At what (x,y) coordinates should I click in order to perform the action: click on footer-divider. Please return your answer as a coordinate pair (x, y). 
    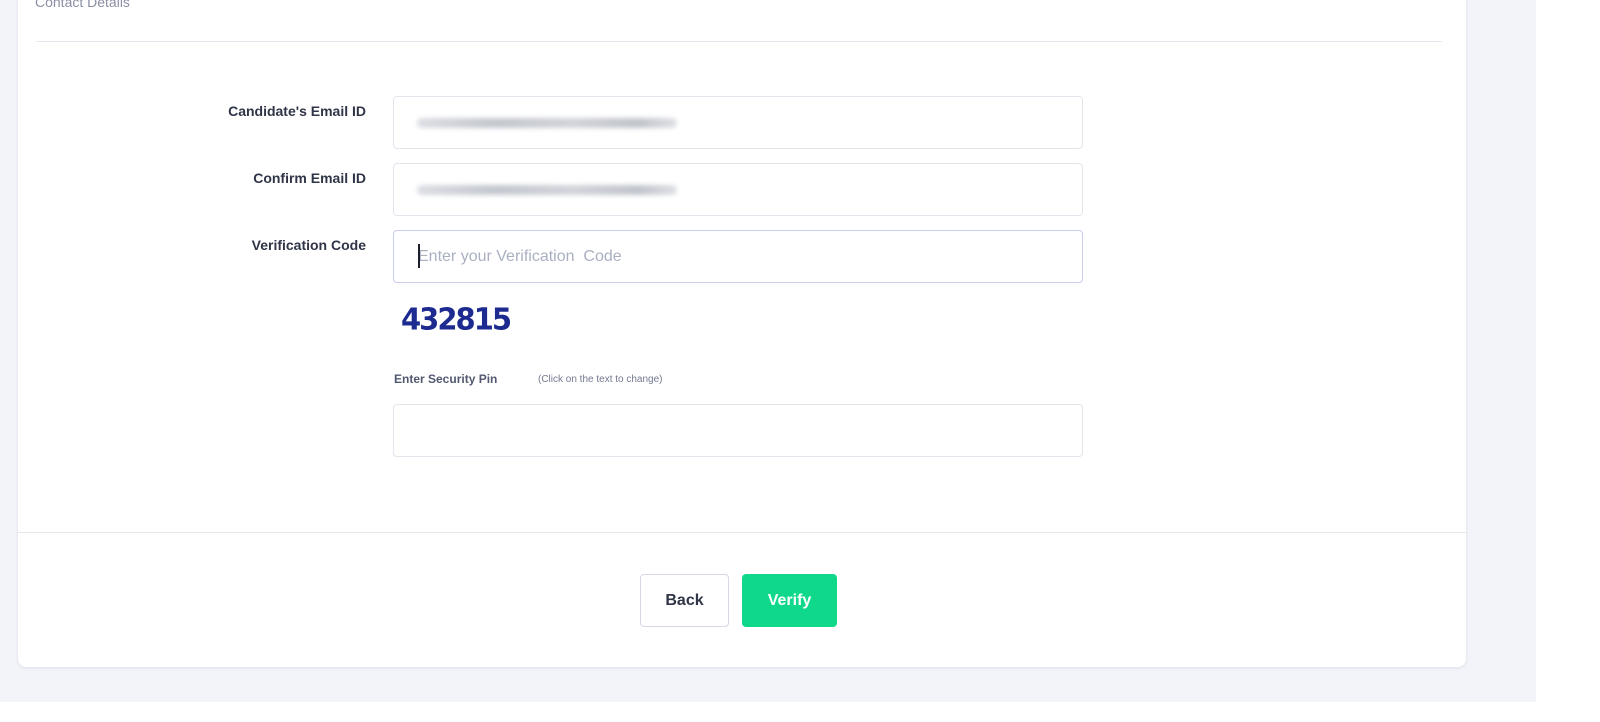
    Looking at the image, I should click on (742, 532).